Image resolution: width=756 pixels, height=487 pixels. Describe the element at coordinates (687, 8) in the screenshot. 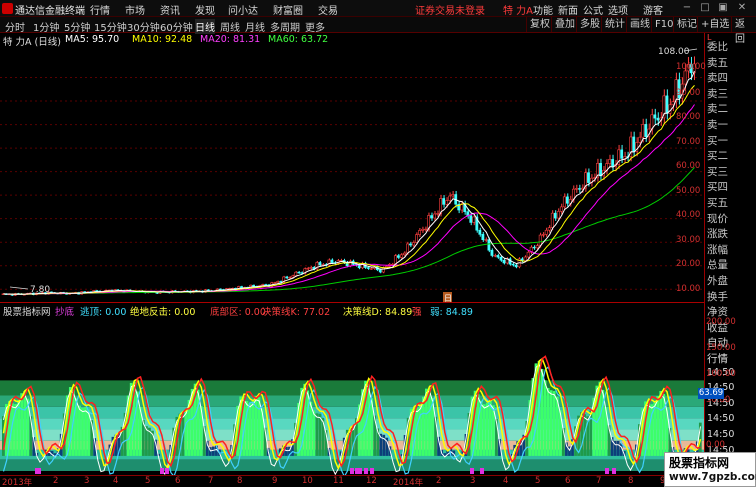

I see `minimize-icon: −` at that location.